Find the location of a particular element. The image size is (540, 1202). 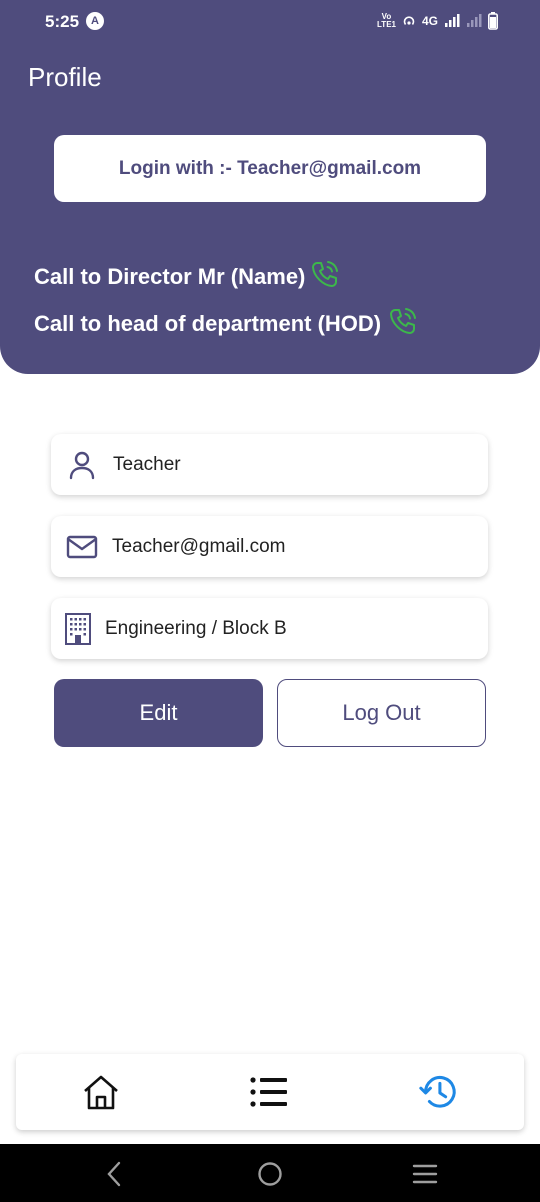

nav-list is located at coordinates (269, 1092).